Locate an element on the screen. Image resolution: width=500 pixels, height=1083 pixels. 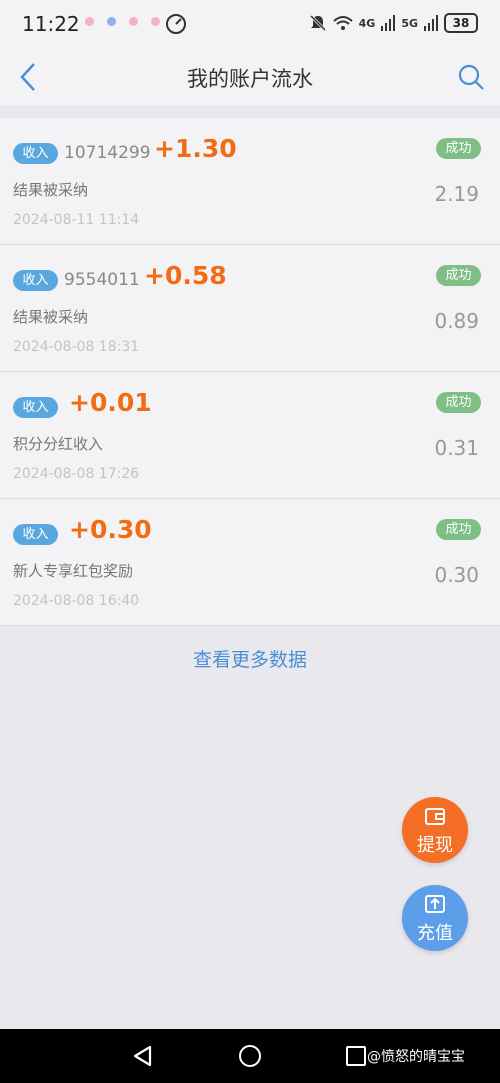
nav-back-icon is located at coordinates (143, 1056).